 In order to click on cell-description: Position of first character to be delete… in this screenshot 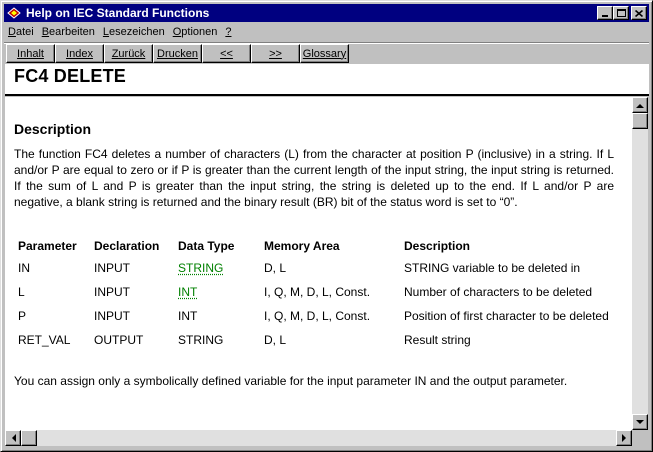, I will do `click(506, 316)`.